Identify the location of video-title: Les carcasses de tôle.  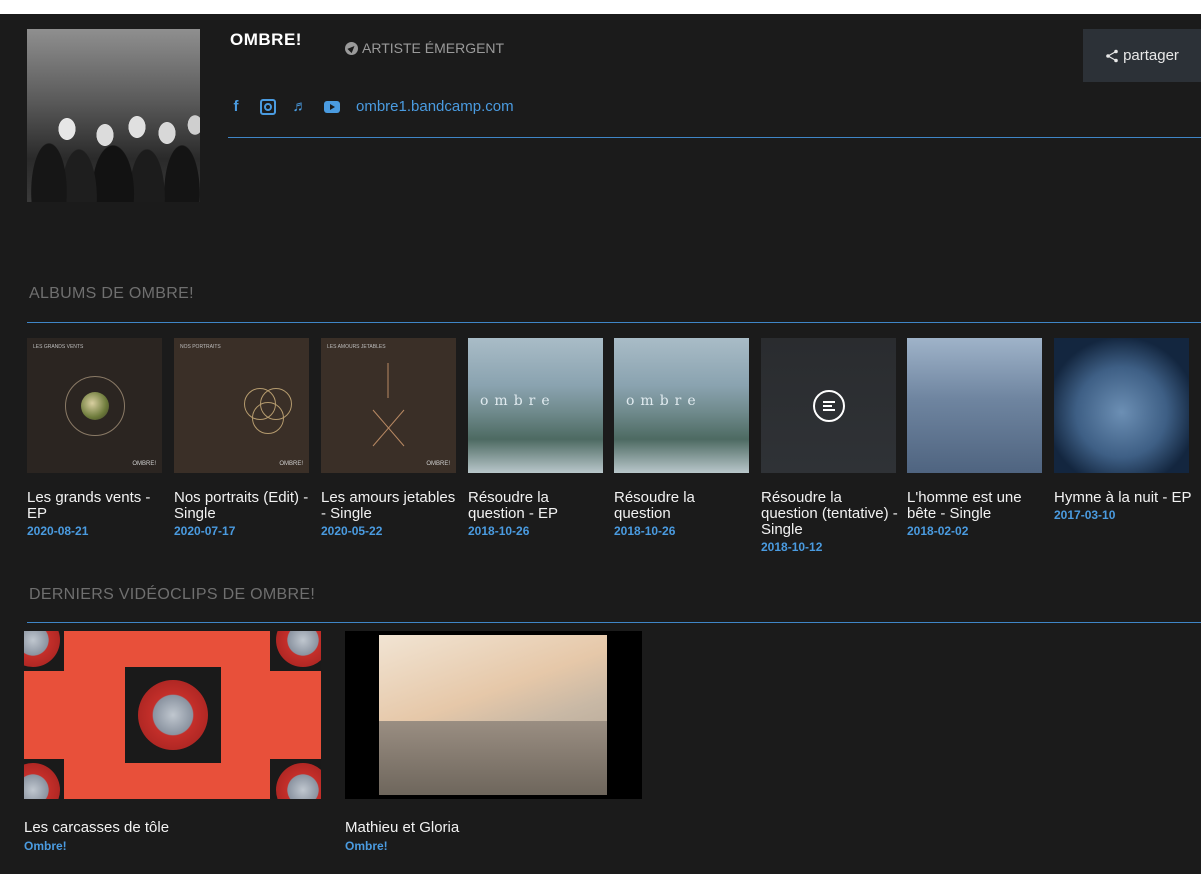
(172, 827).